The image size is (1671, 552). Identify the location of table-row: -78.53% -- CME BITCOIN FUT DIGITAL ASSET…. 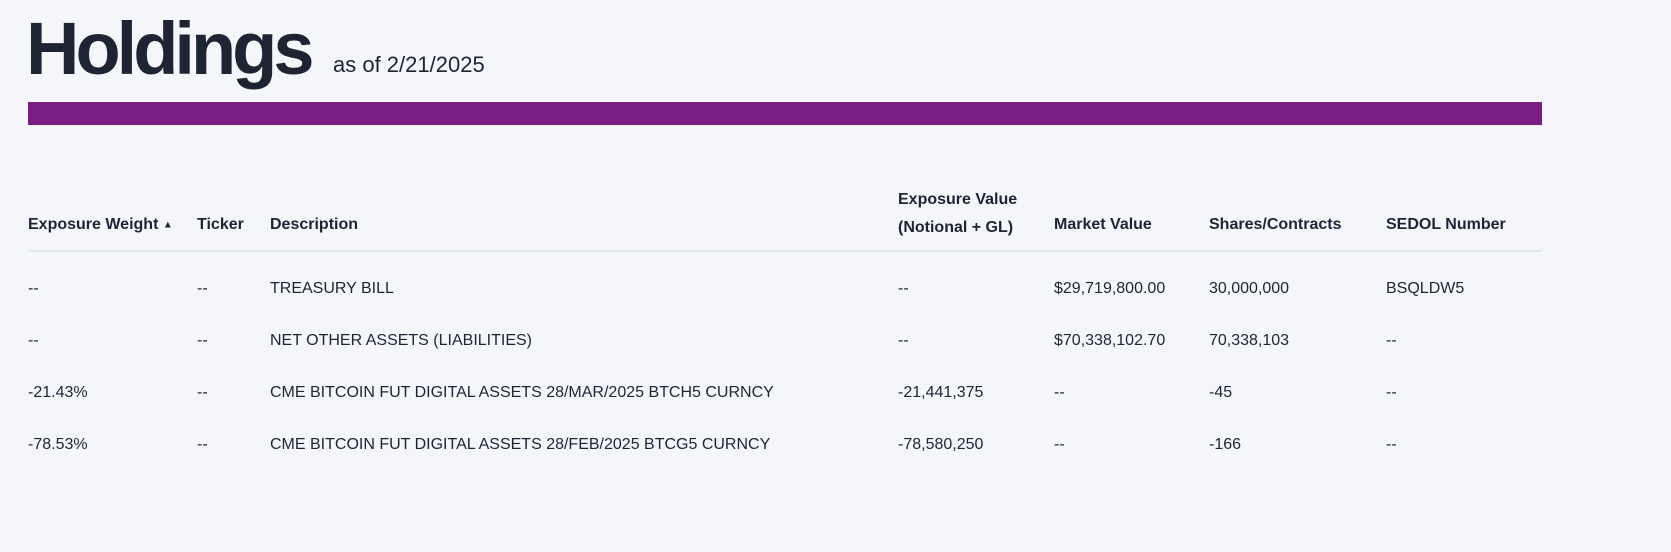
(785, 434).